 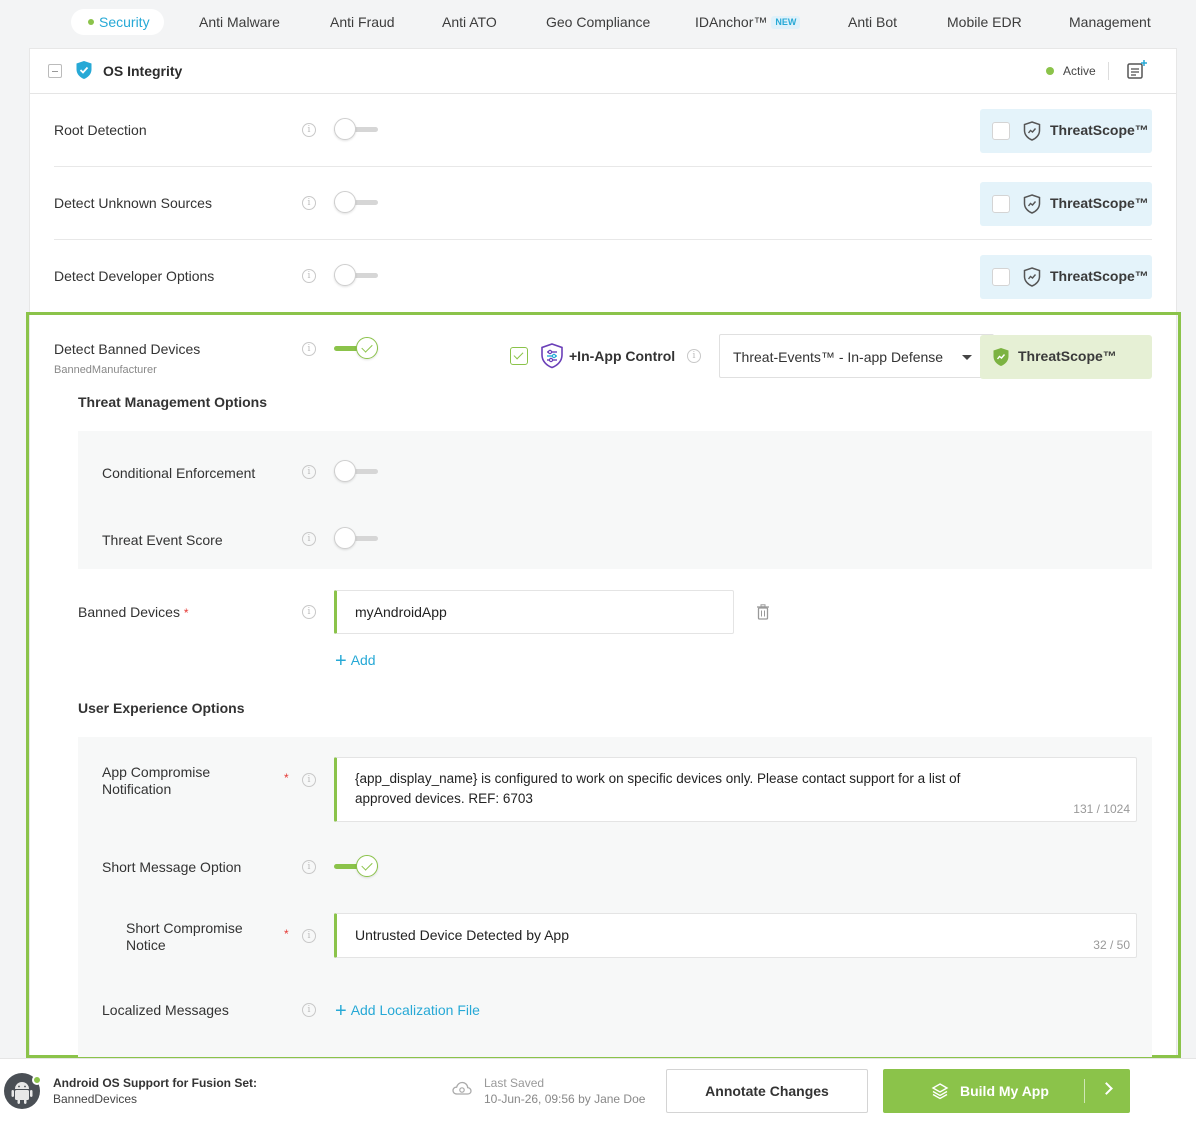 I want to click on tab-anti-malware: Anti Malware, so click(x=239, y=22).